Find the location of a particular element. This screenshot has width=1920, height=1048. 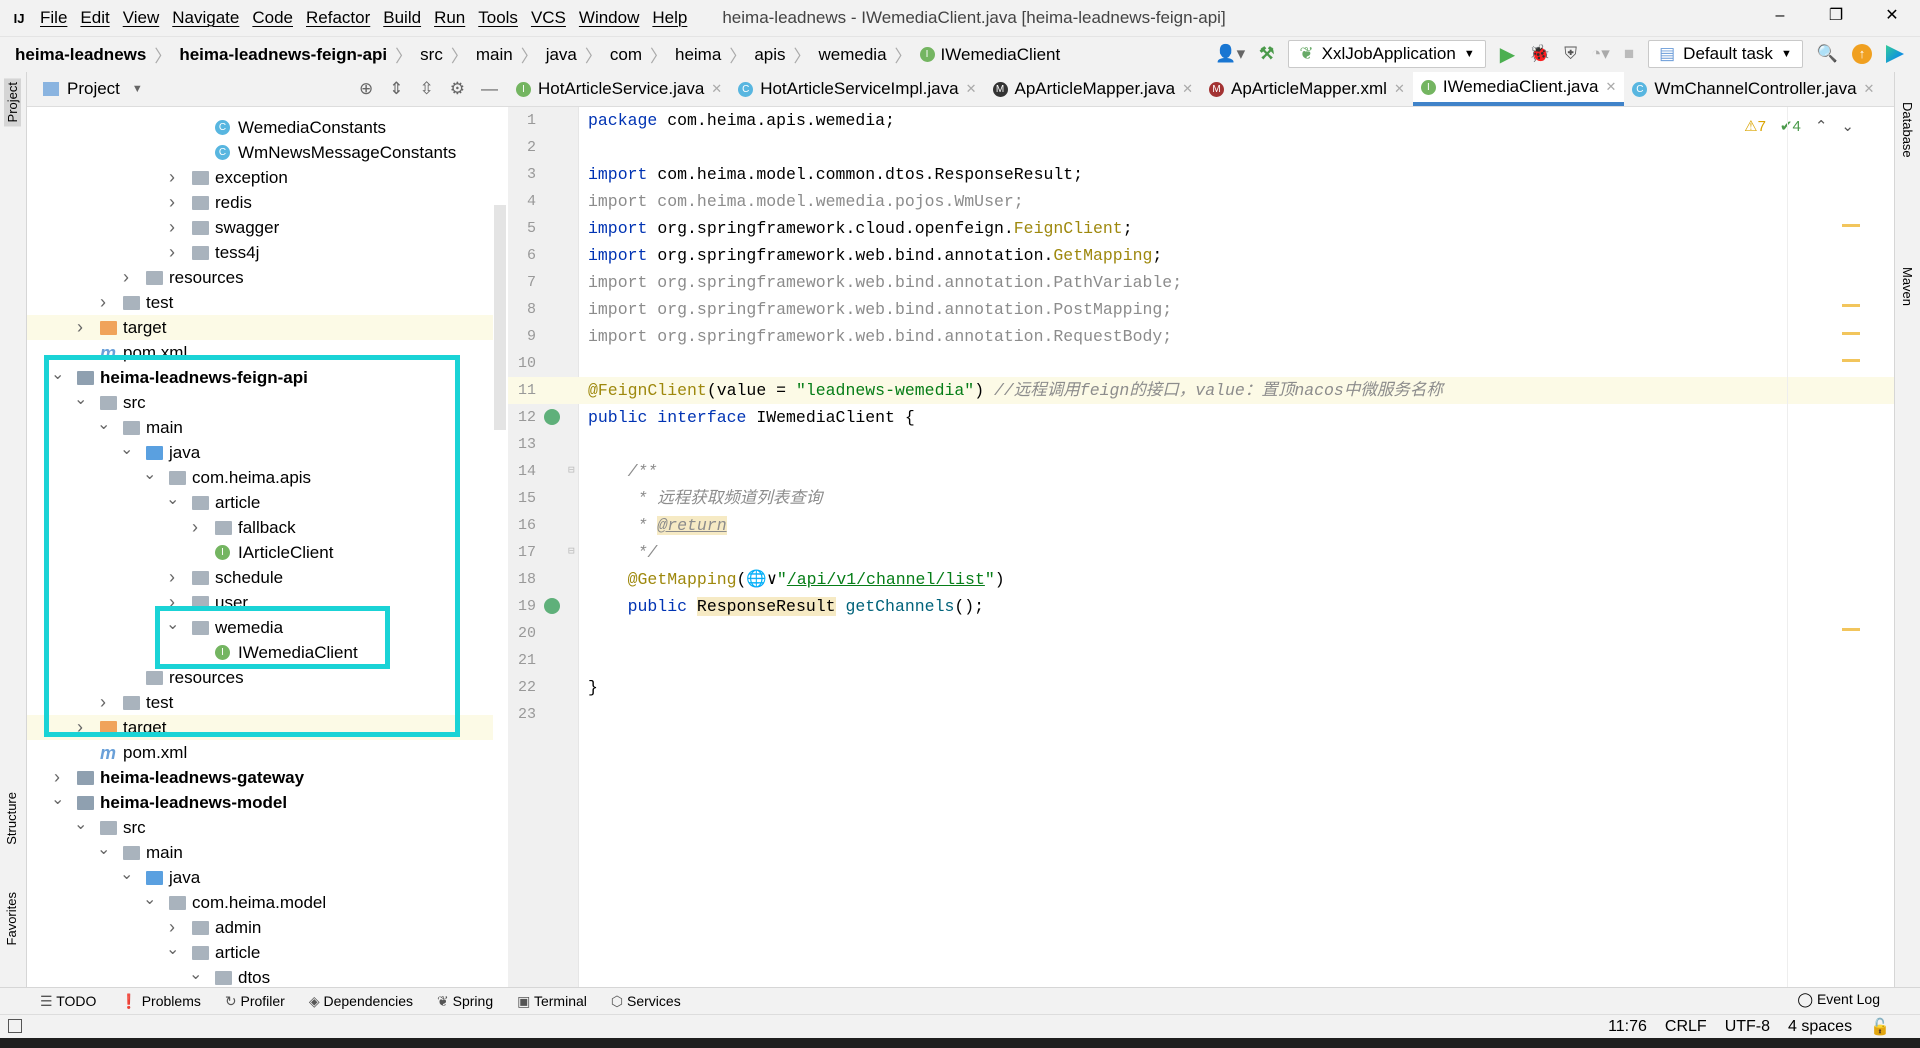

status-layout-icon is located at coordinates (15, 1026).